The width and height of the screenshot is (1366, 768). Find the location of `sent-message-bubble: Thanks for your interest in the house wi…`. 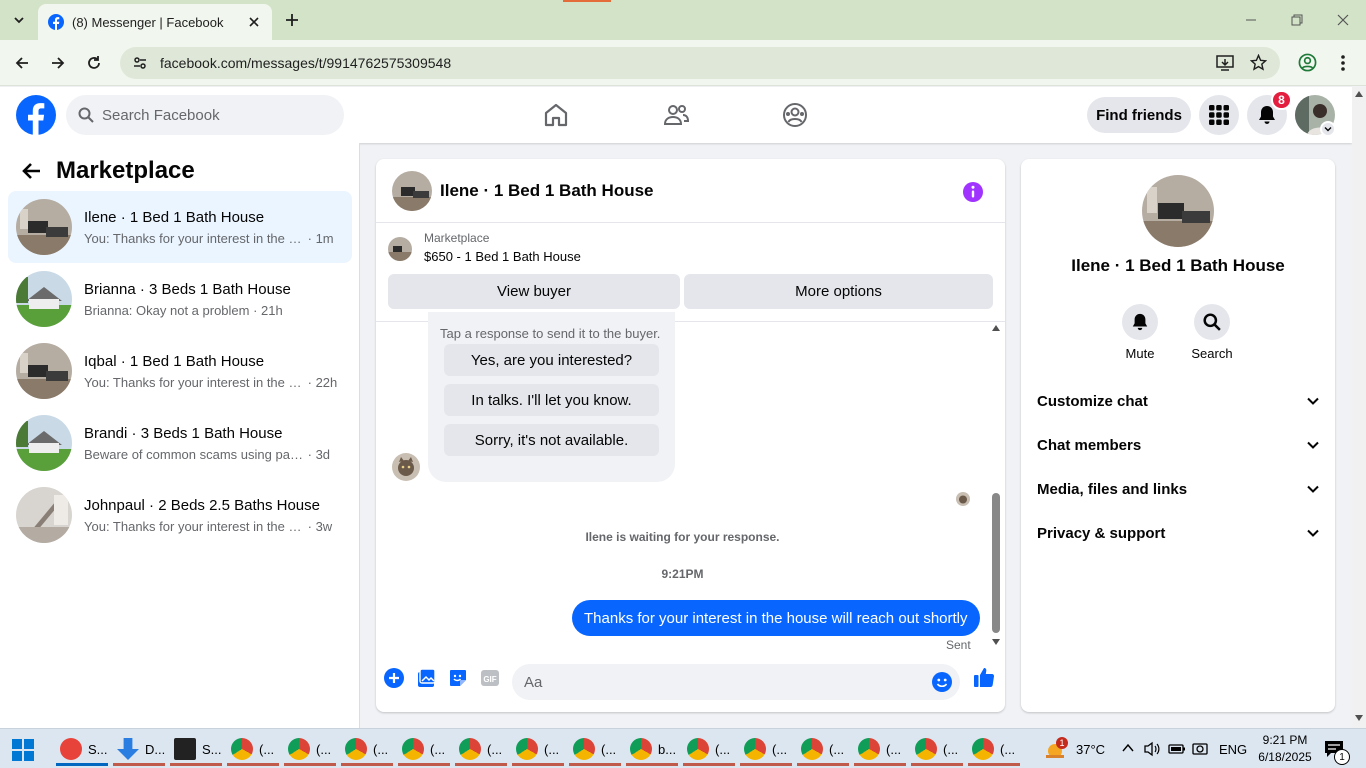

sent-message-bubble: Thanks for your interest in the house wi… is located at coordinates (776, 618).